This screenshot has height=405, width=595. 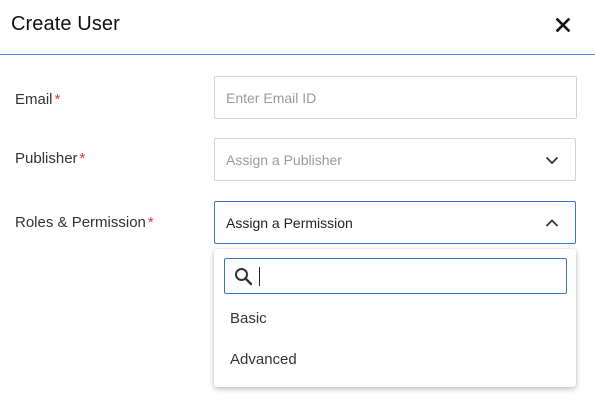 What do you see at coordinates (284, 160) in the screenshot?
I see `publisher-placeholder: Assign a Publisher` at bounding box center [284, 160].